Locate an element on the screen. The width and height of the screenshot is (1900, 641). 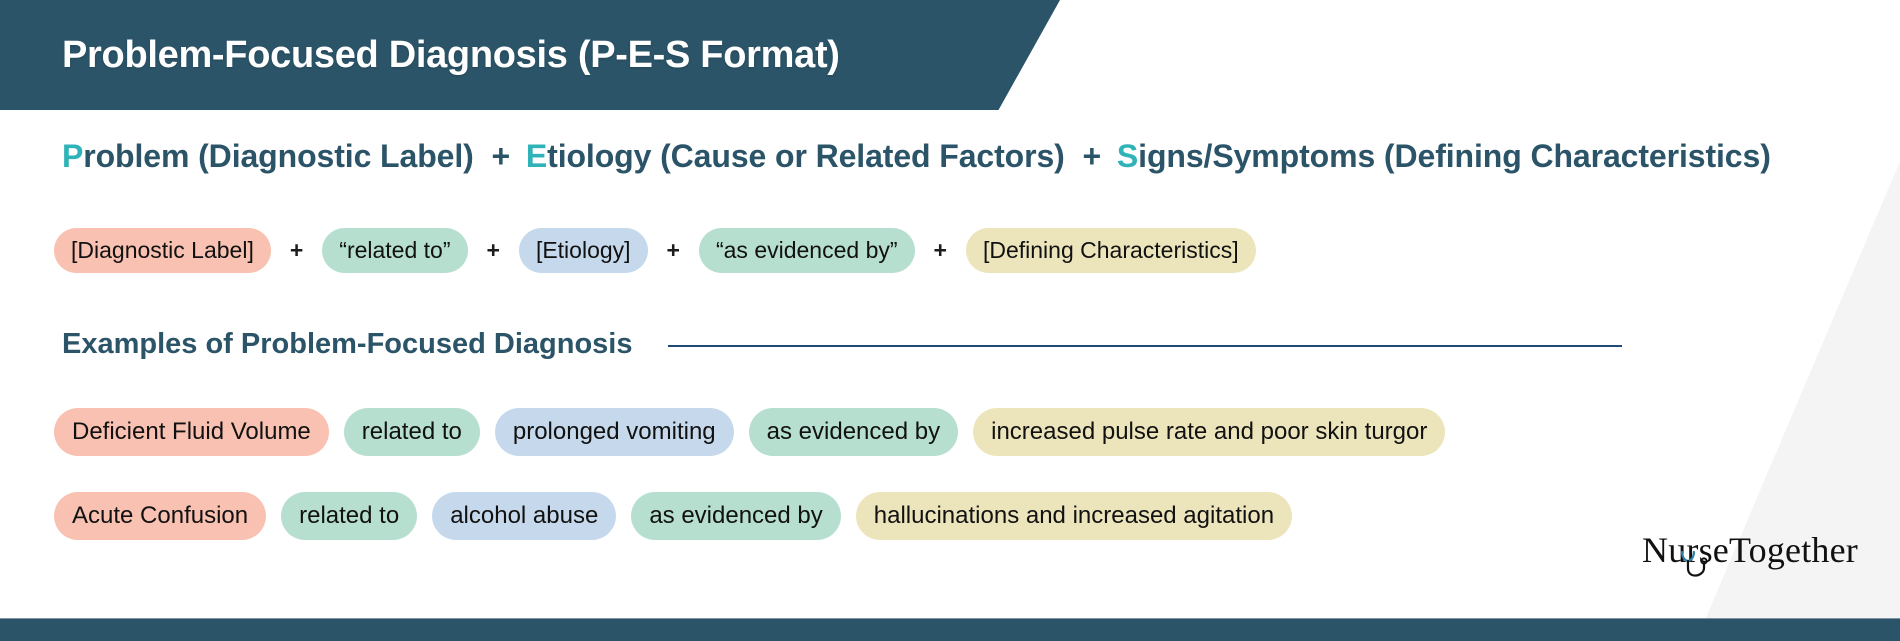
examples-heading-row: Examples of Problem-Focused Diagnosis is located at coordinates (842, 344).